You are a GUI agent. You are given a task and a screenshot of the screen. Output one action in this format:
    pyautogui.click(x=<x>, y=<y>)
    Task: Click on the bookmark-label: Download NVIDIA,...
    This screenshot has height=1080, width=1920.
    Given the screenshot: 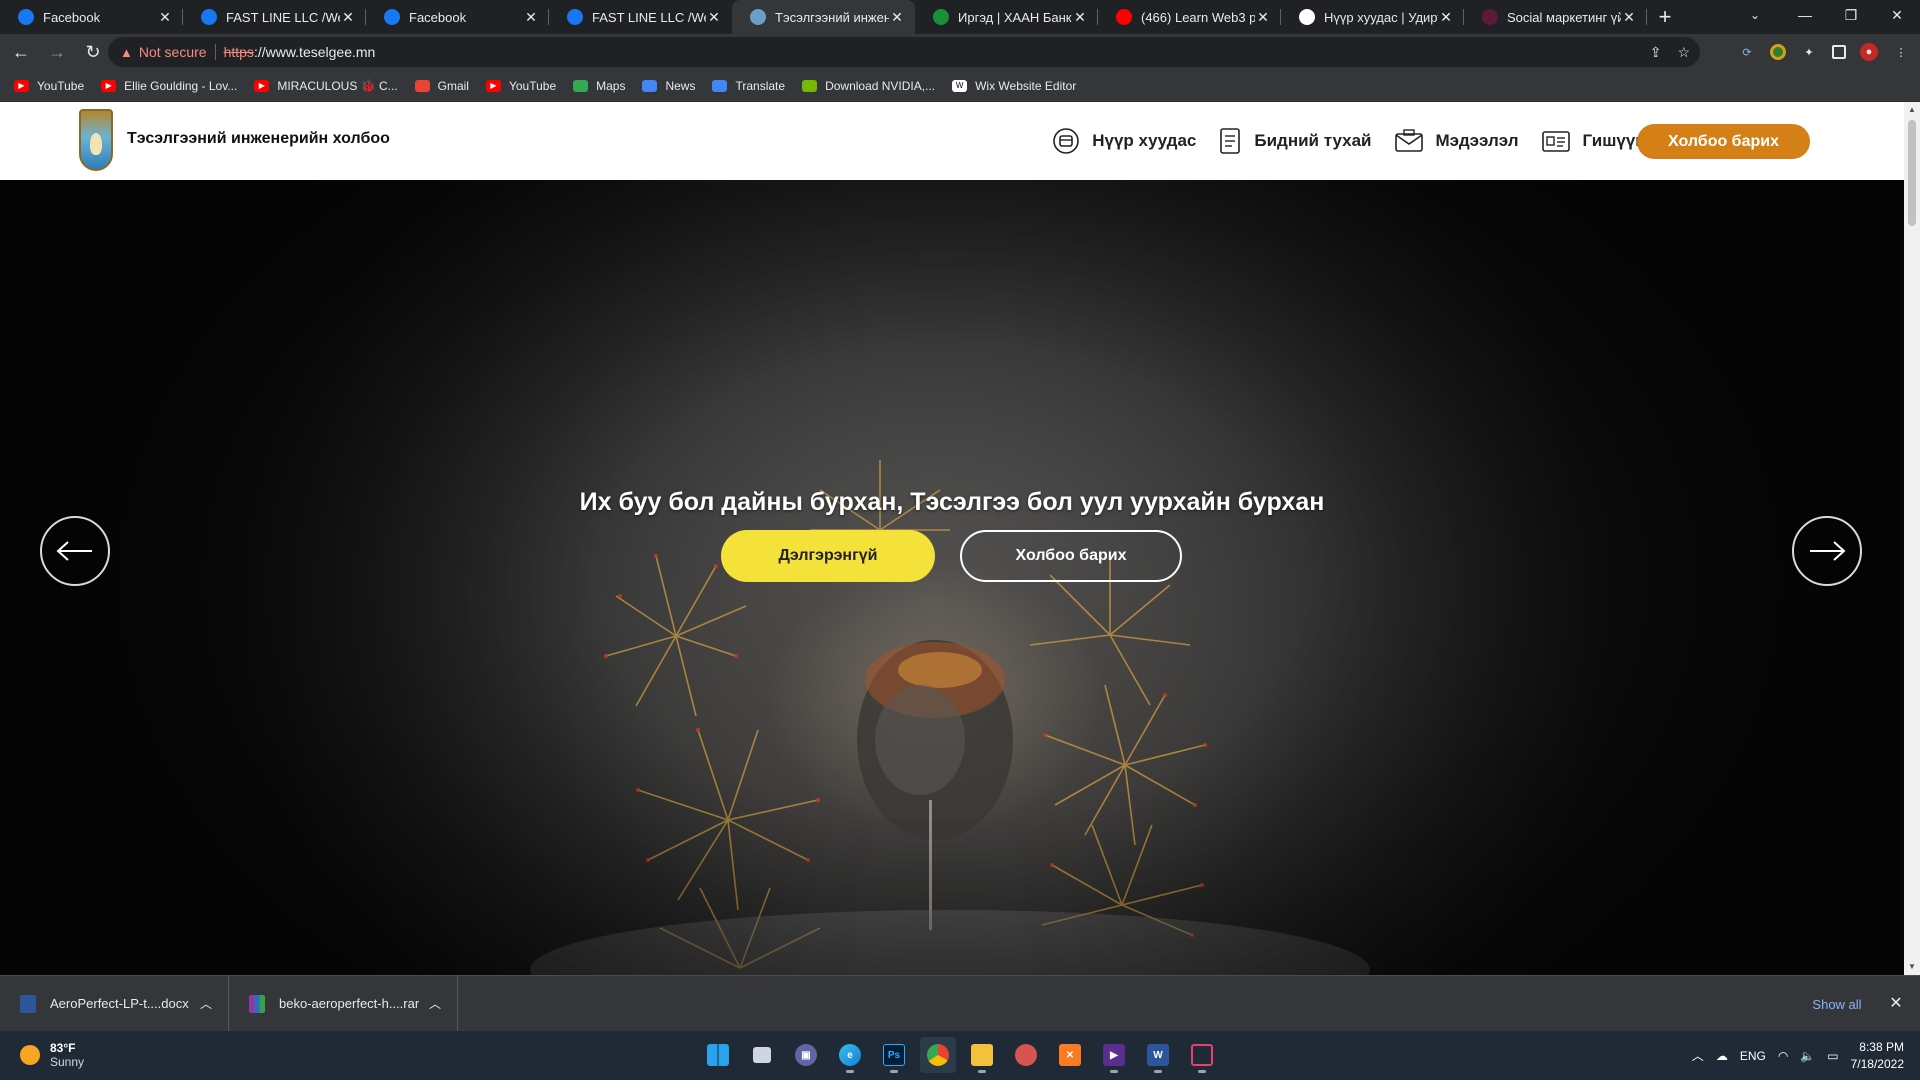 What is the action you would take?
    pyautogui.click(x=880, y=85)
    